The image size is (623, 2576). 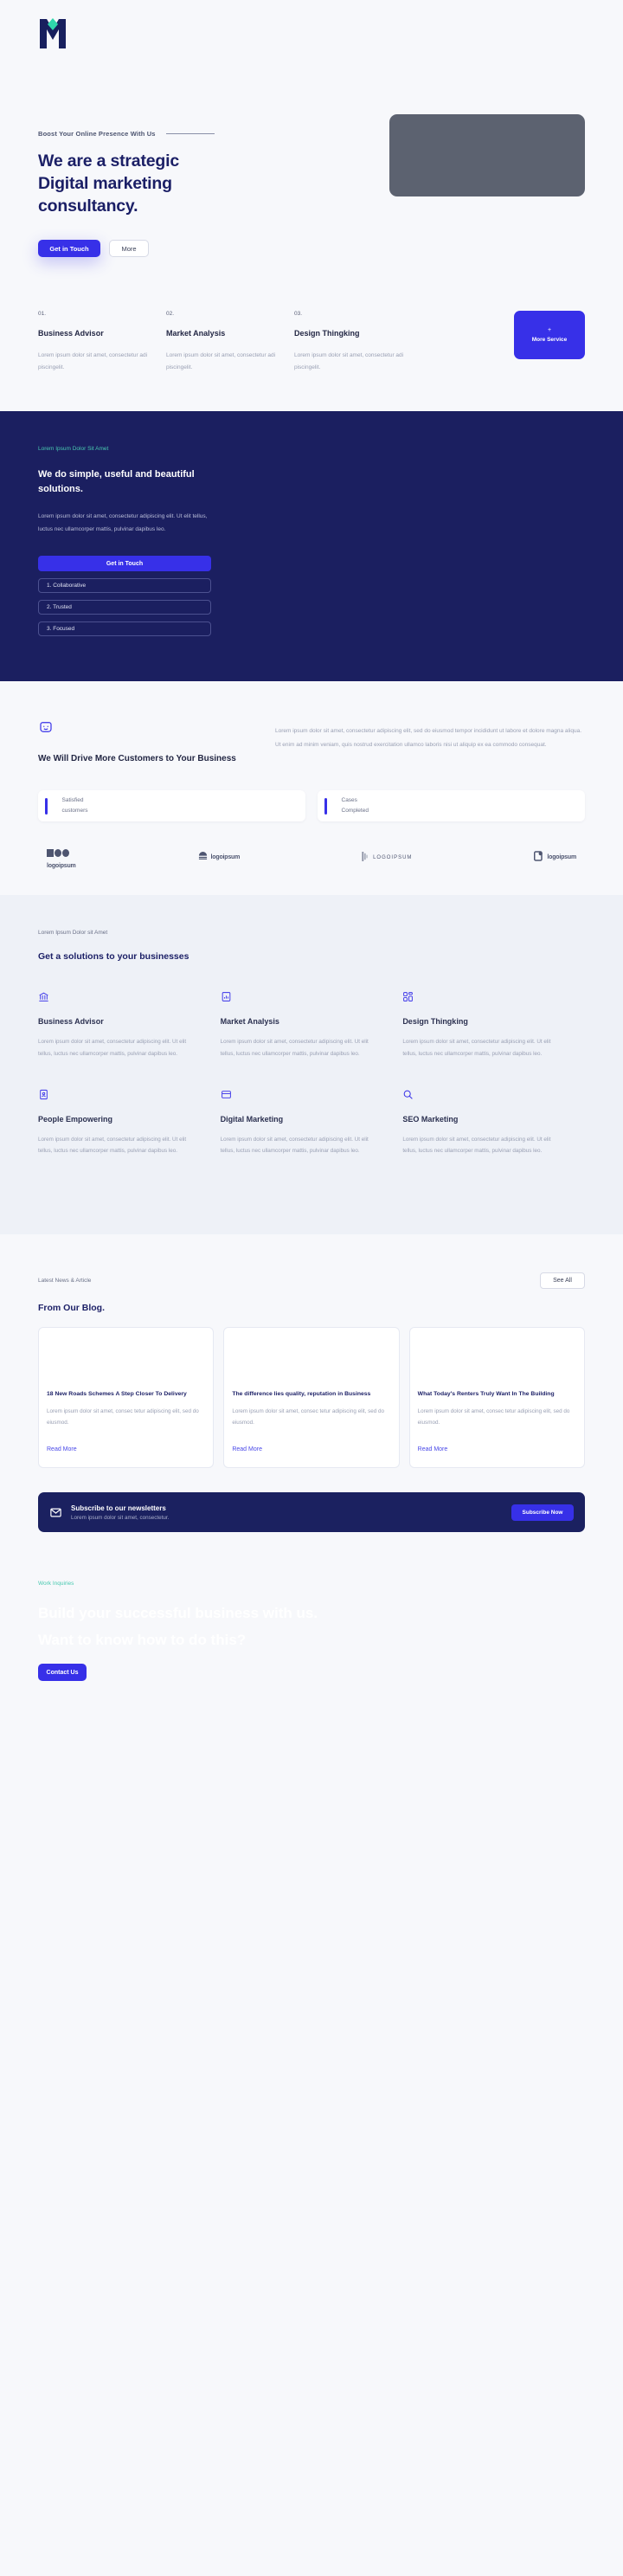 I want to click on newsletter-title: Subscribe to our newsletters, so click(x=118, y=1508).